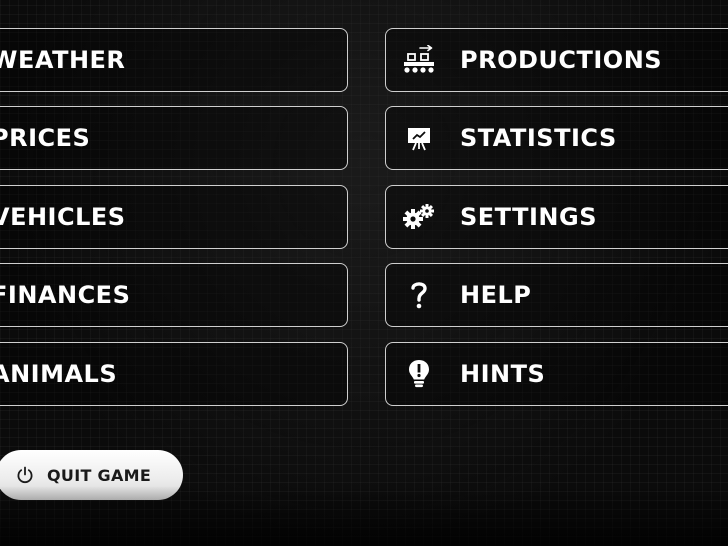 The height and width of the screenshot is (546, 728). Describe the element at coordinates (503, 374) in the screenshot. I see `hints-label: HINTS` at that location.